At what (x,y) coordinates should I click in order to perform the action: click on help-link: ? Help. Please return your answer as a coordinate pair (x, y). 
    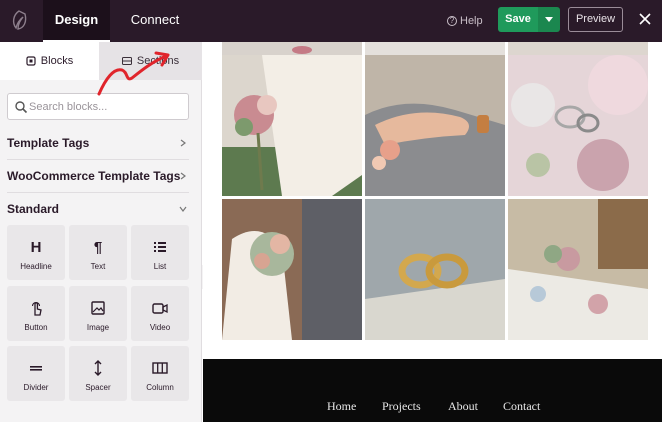
    Looking at the image, I should click on (465, 21).